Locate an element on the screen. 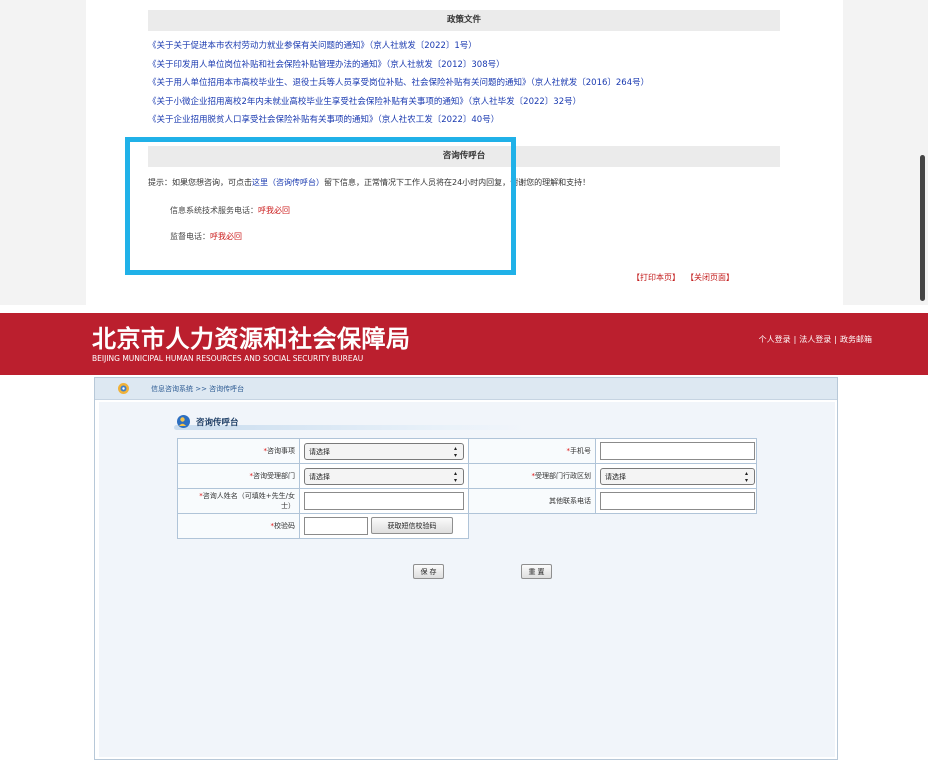 The height and width of the screenshot is (762, 928). other-phone-label-cell: 其他联系电话 is located at coordinates (532, 501).